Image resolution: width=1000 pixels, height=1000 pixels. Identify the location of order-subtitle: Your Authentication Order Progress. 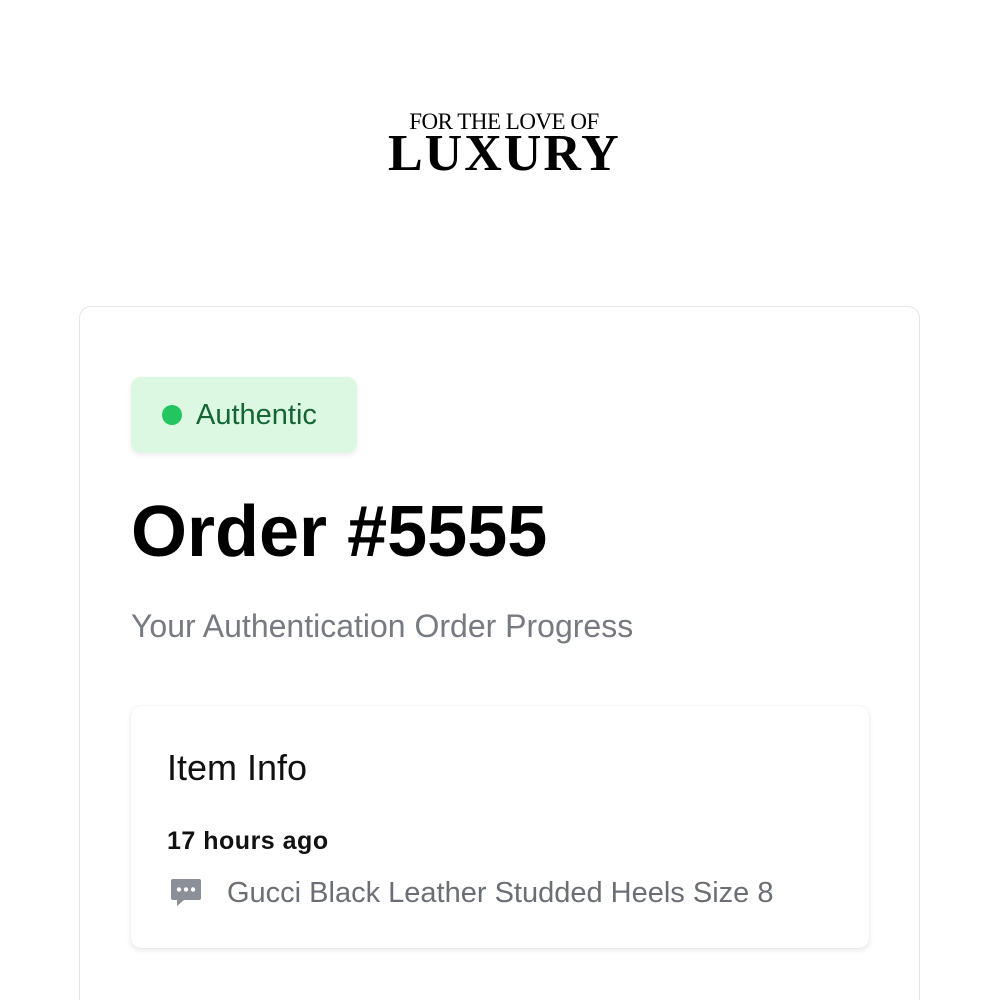
(382, 626).